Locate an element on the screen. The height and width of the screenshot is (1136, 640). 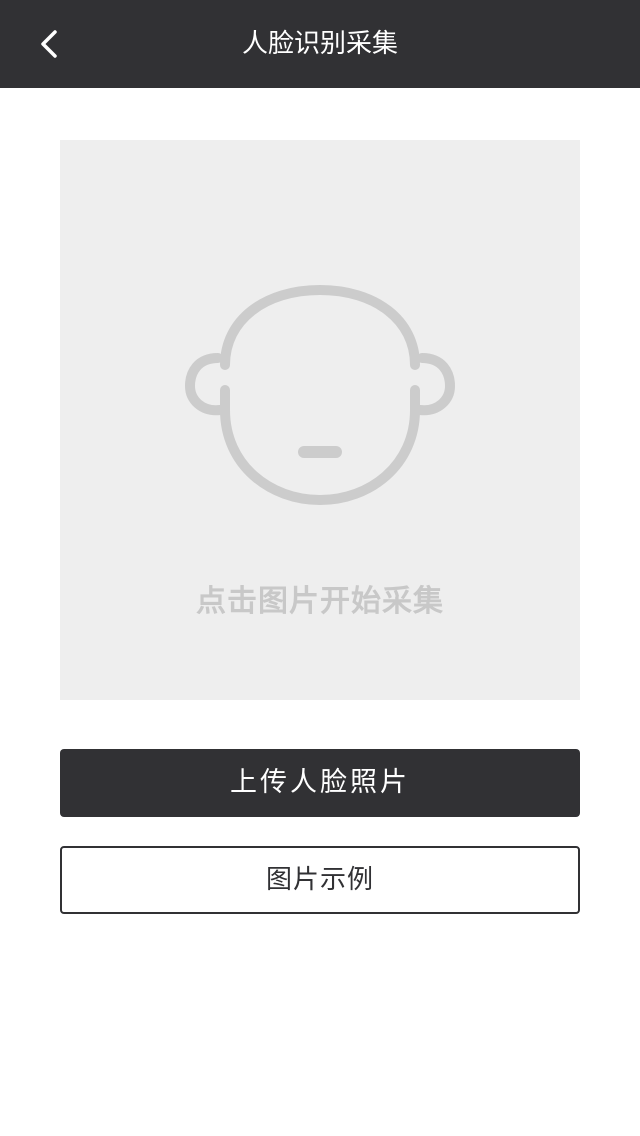
navbar: 人脸识别采集 is located at coordinates (320, 44).